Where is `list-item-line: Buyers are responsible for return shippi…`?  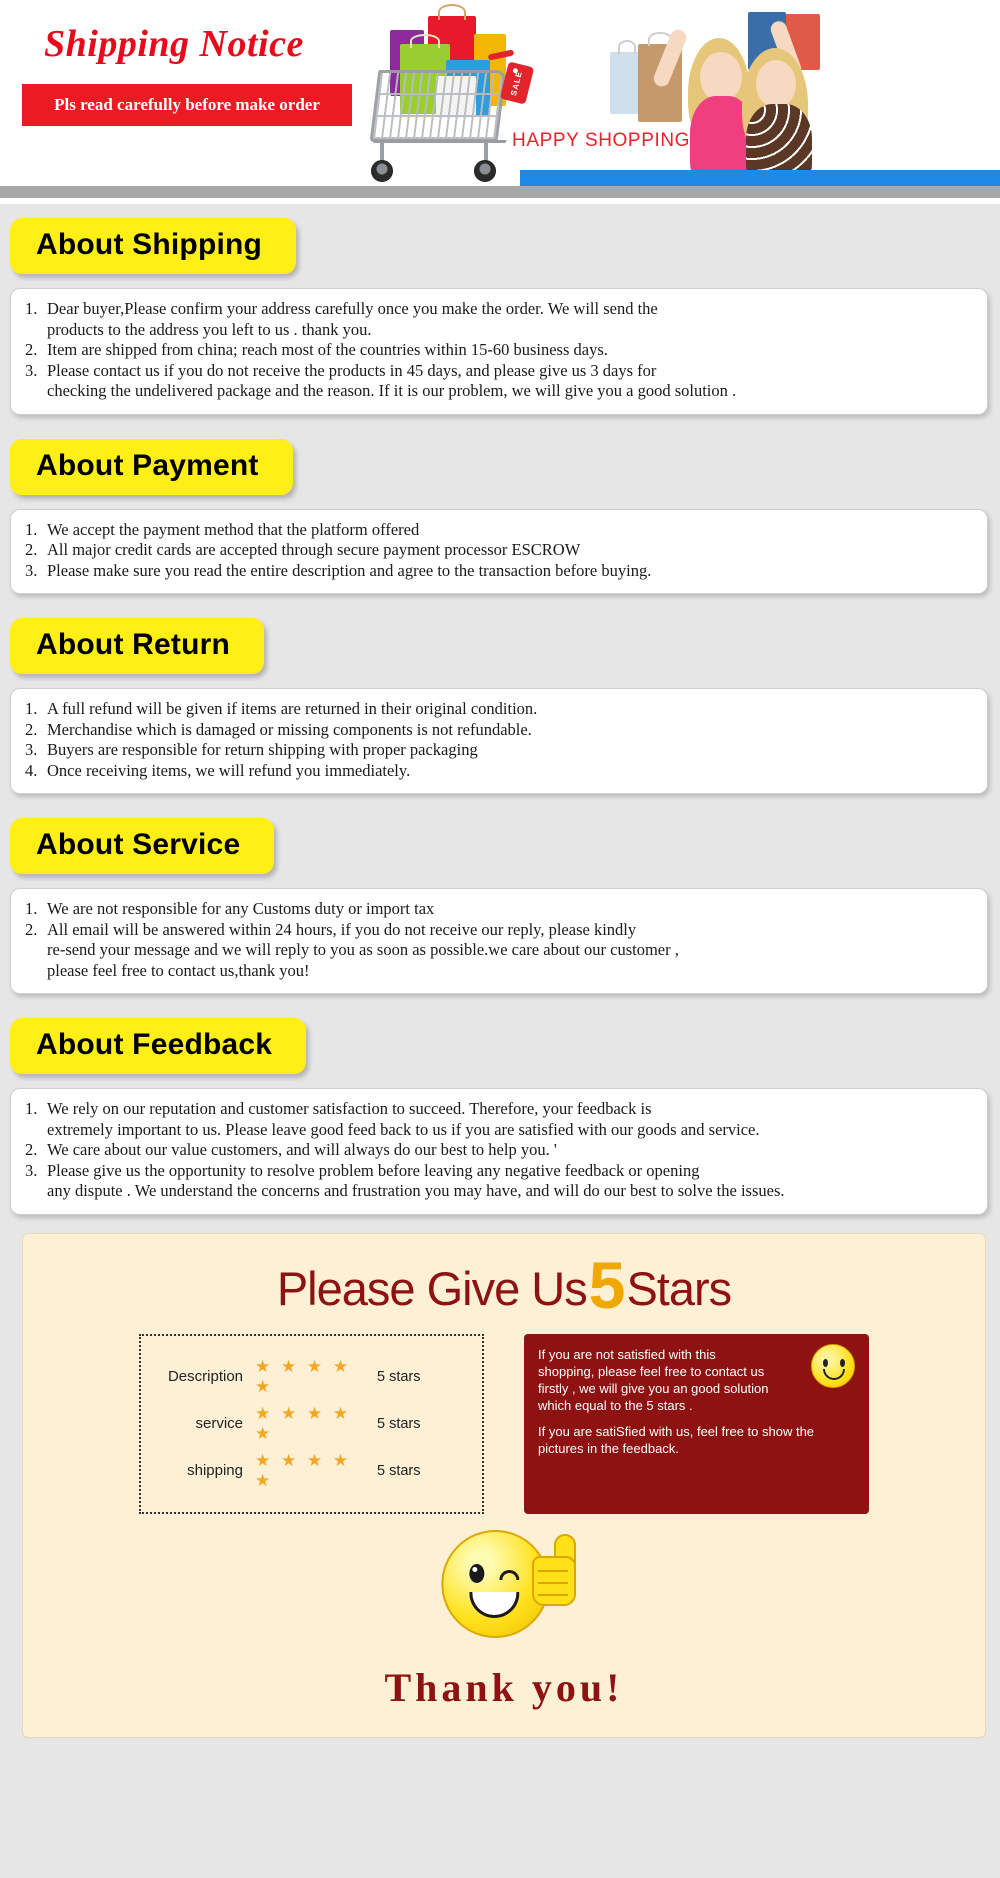
list-item-line: Buyers are responsible for return shippi… is located at coordinates (262, 749).